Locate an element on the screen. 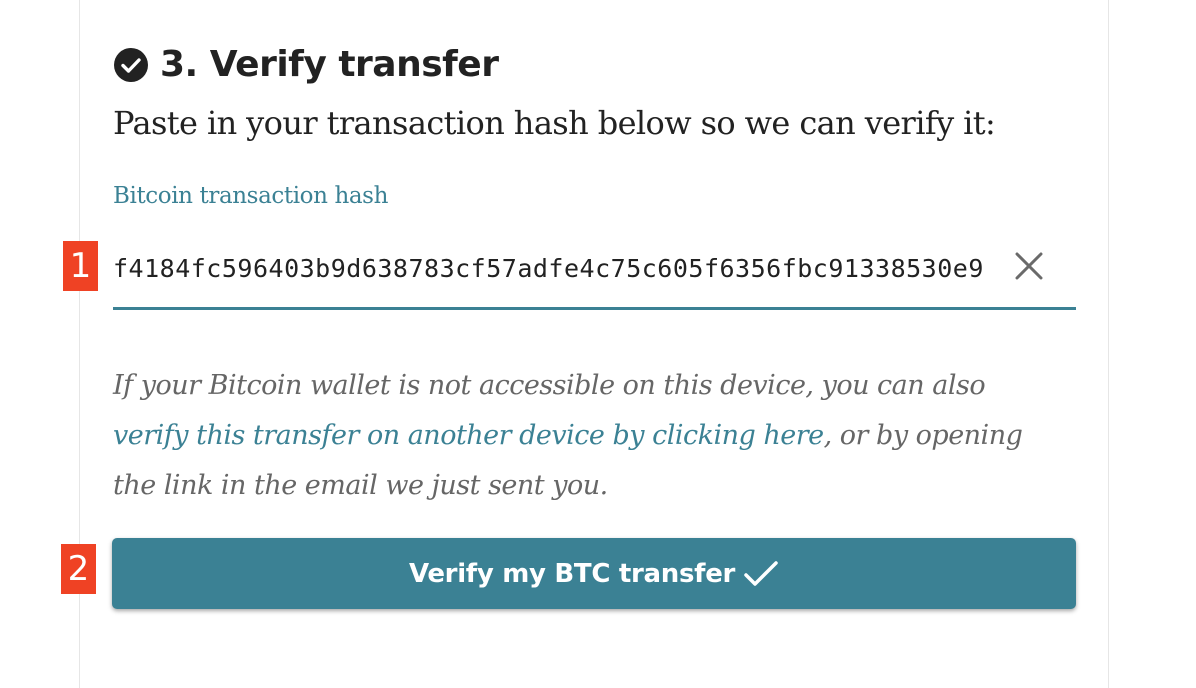  annotation-marker-2: 2 is located at coordinates (78, 569).